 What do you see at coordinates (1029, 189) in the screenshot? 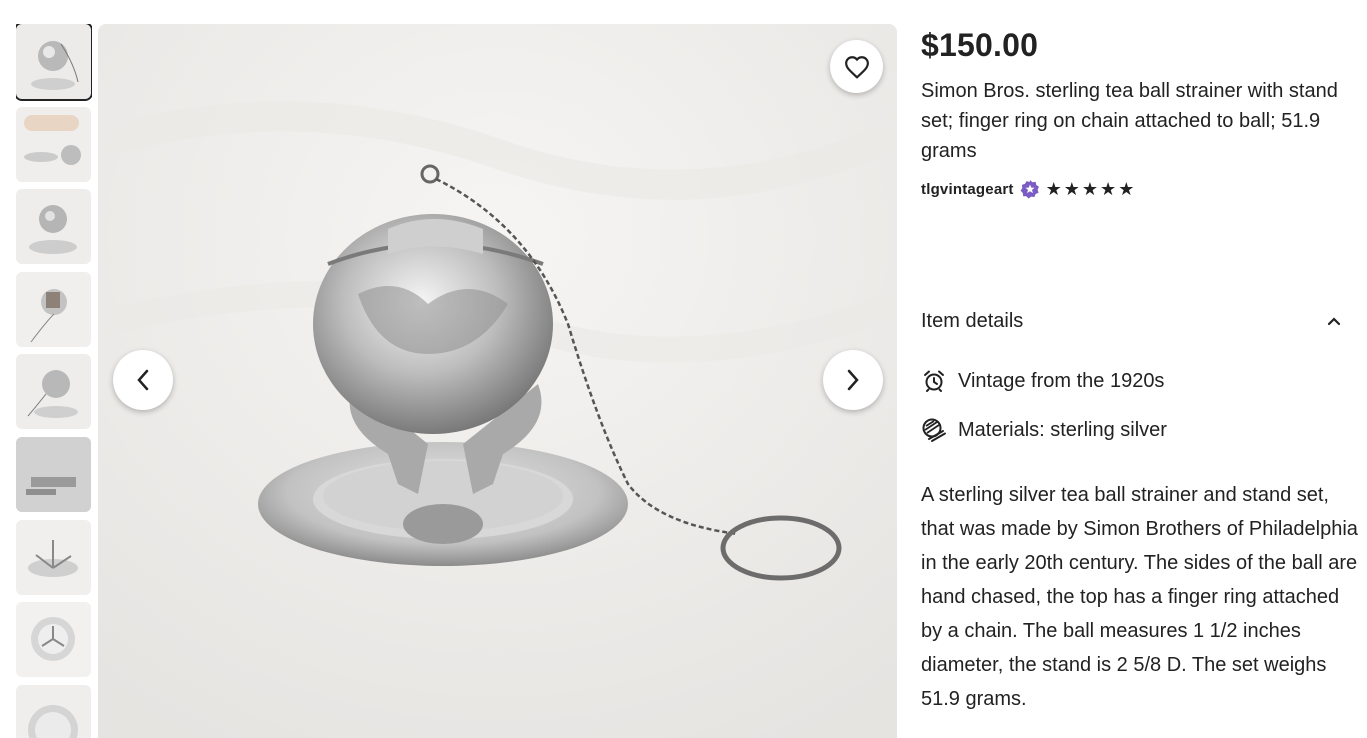
I see `star-seller-badge-icon` at bounding box center [1029, 189].